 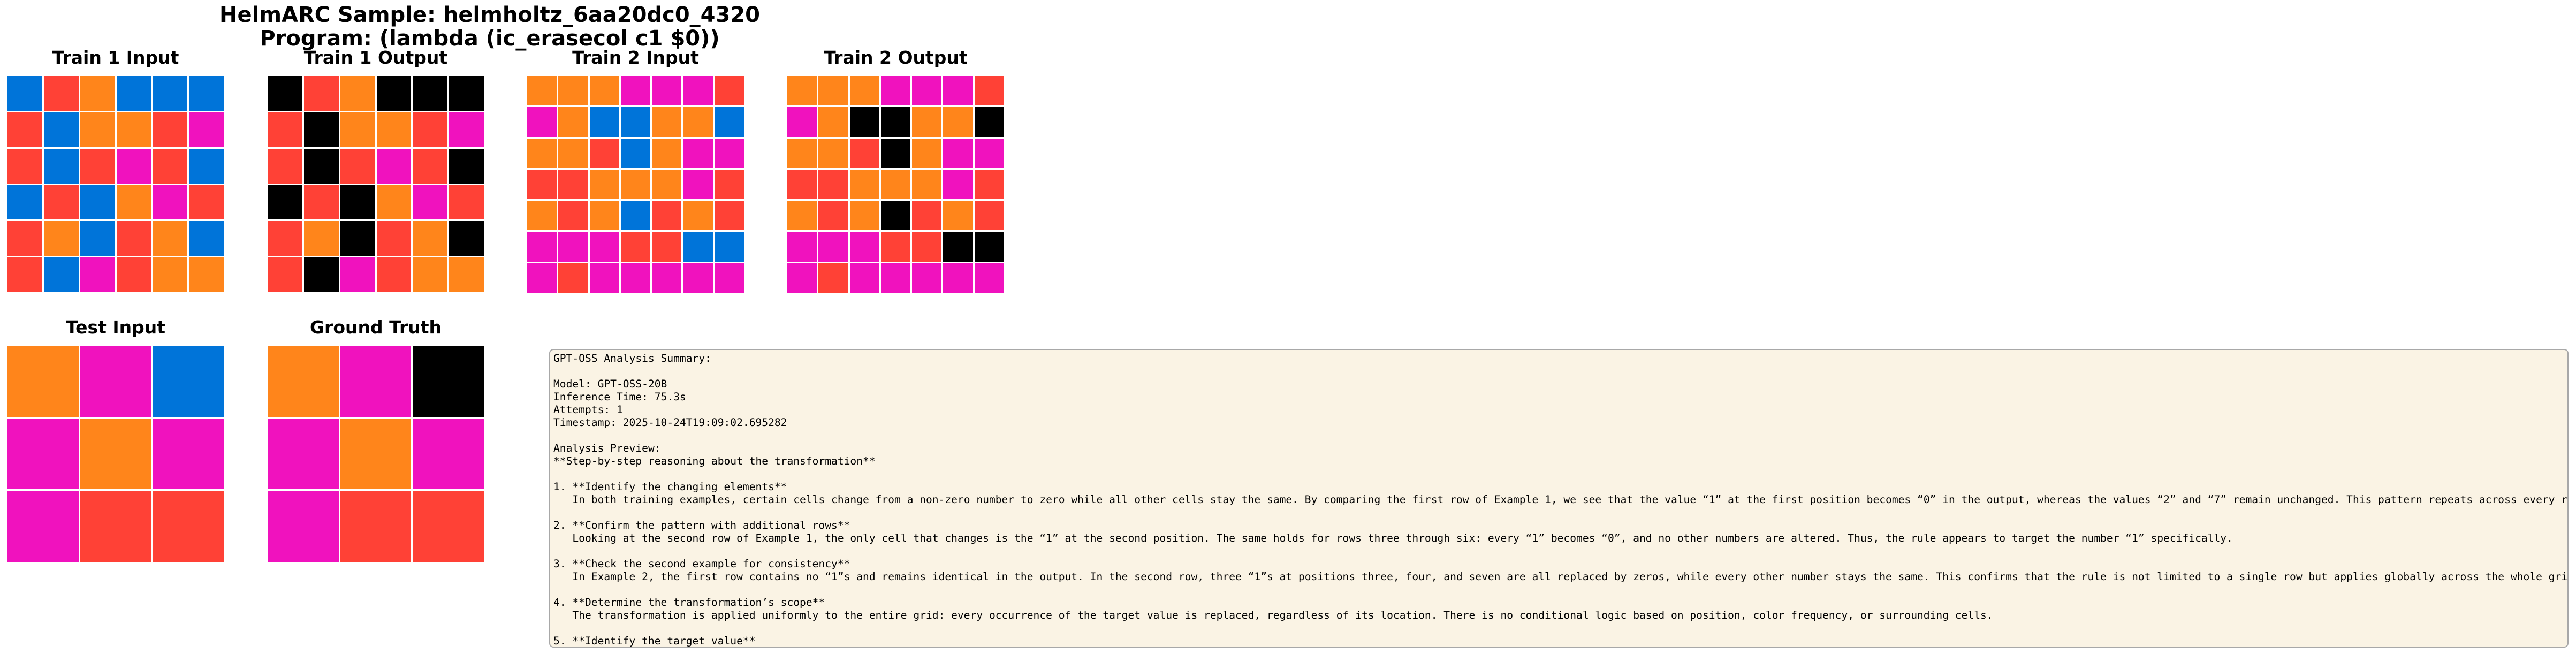 I want to click on panel-title: Test Input, so click(x=115, y=328).